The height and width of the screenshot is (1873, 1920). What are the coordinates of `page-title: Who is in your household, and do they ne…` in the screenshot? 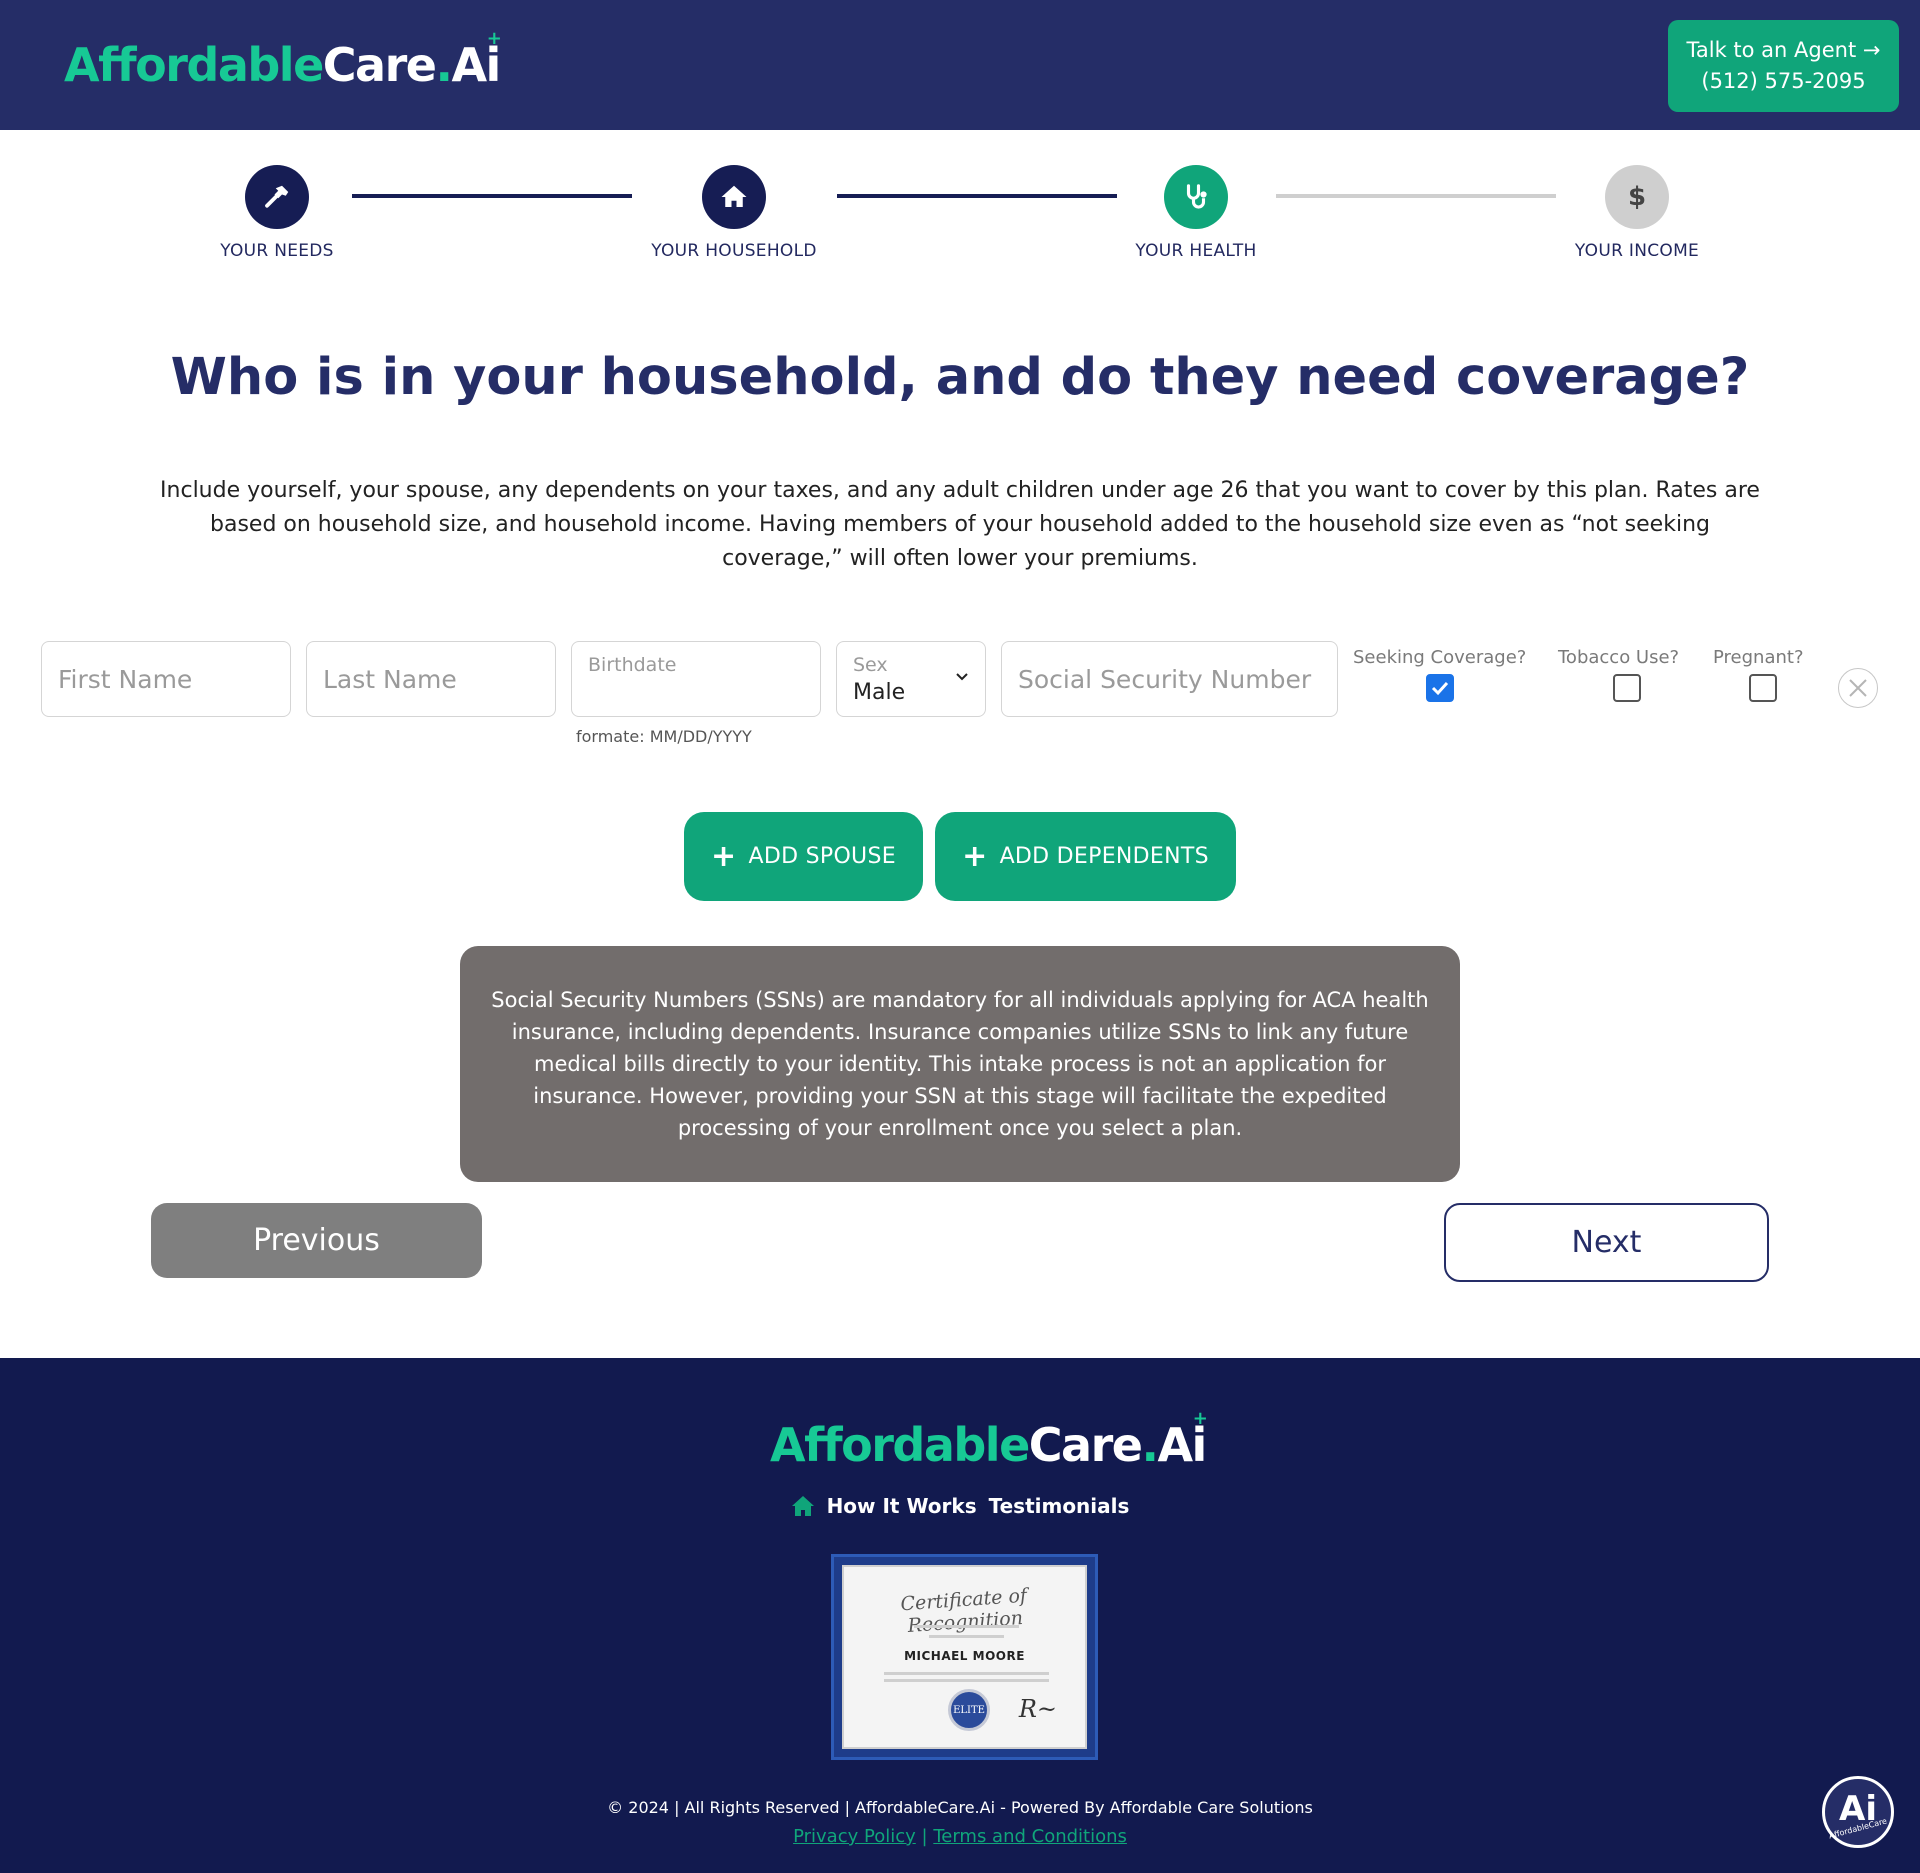 It's located at (960, 377).